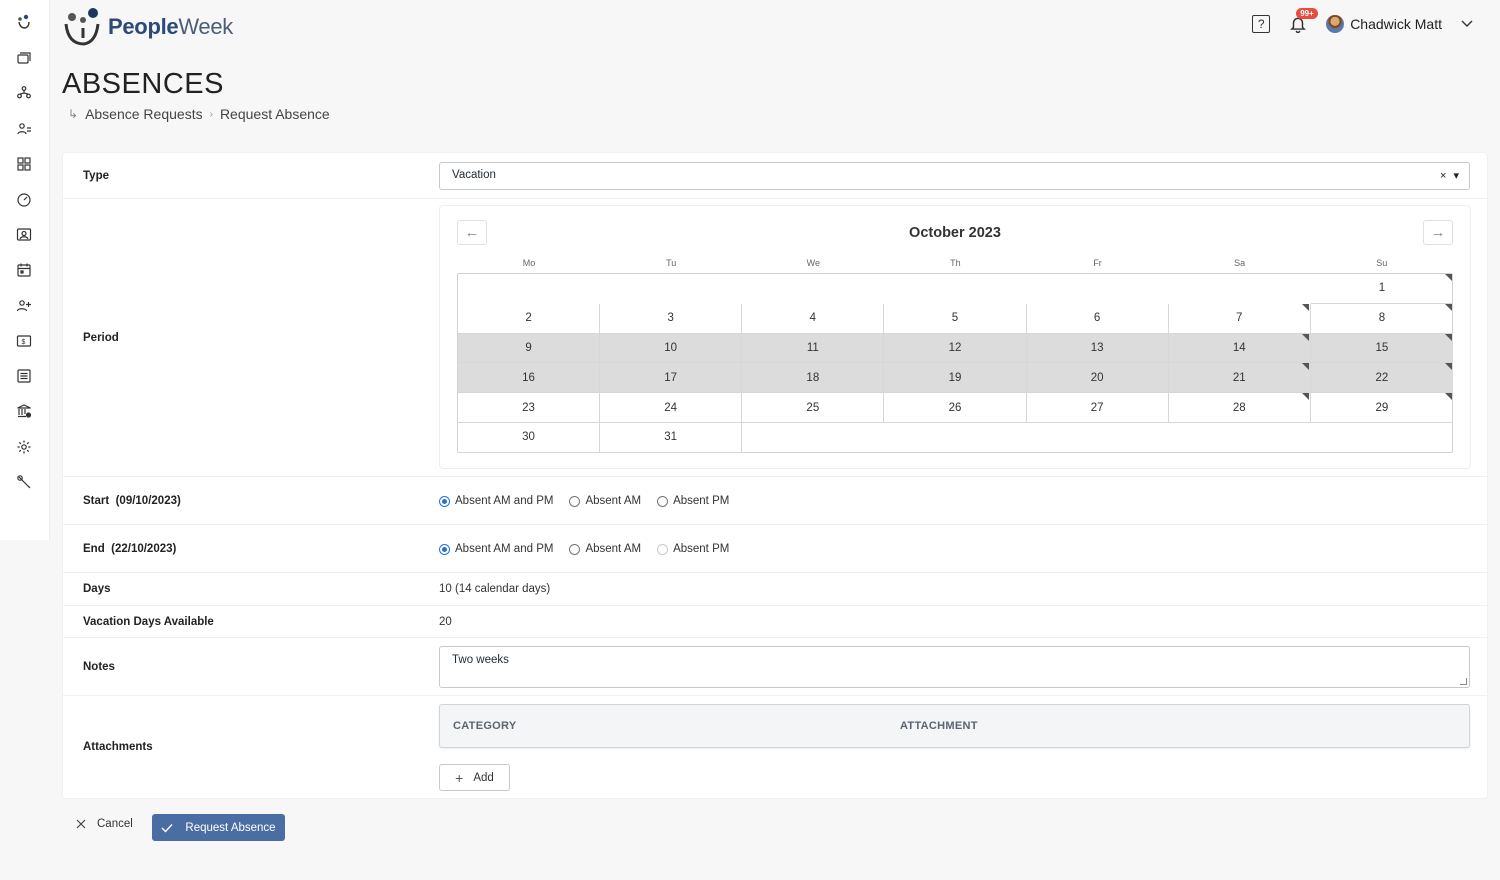  I want to click on calendar-day: 16, so click(529, 378).